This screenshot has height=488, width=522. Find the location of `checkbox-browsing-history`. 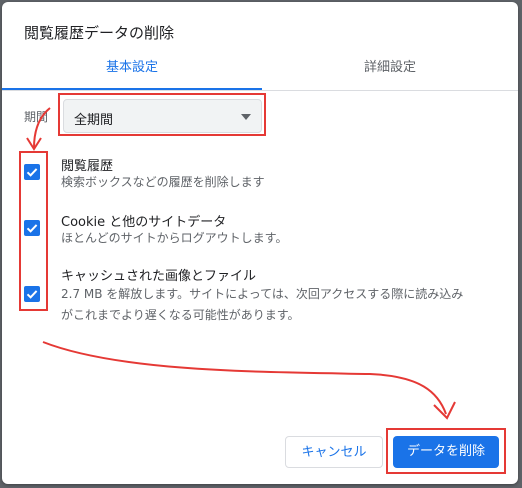

checkbox-browsing-history is located at coordinates (32, 172).